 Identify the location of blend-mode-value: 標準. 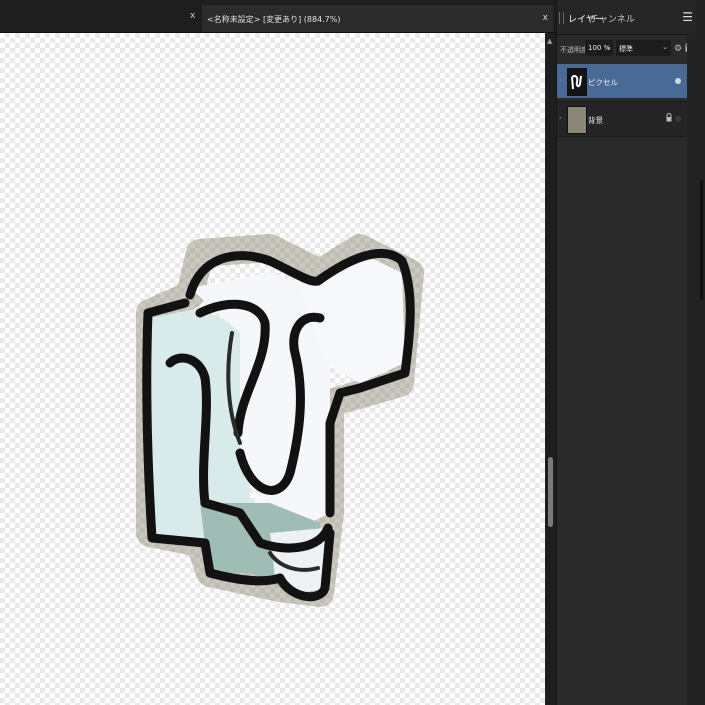
(626, 49).